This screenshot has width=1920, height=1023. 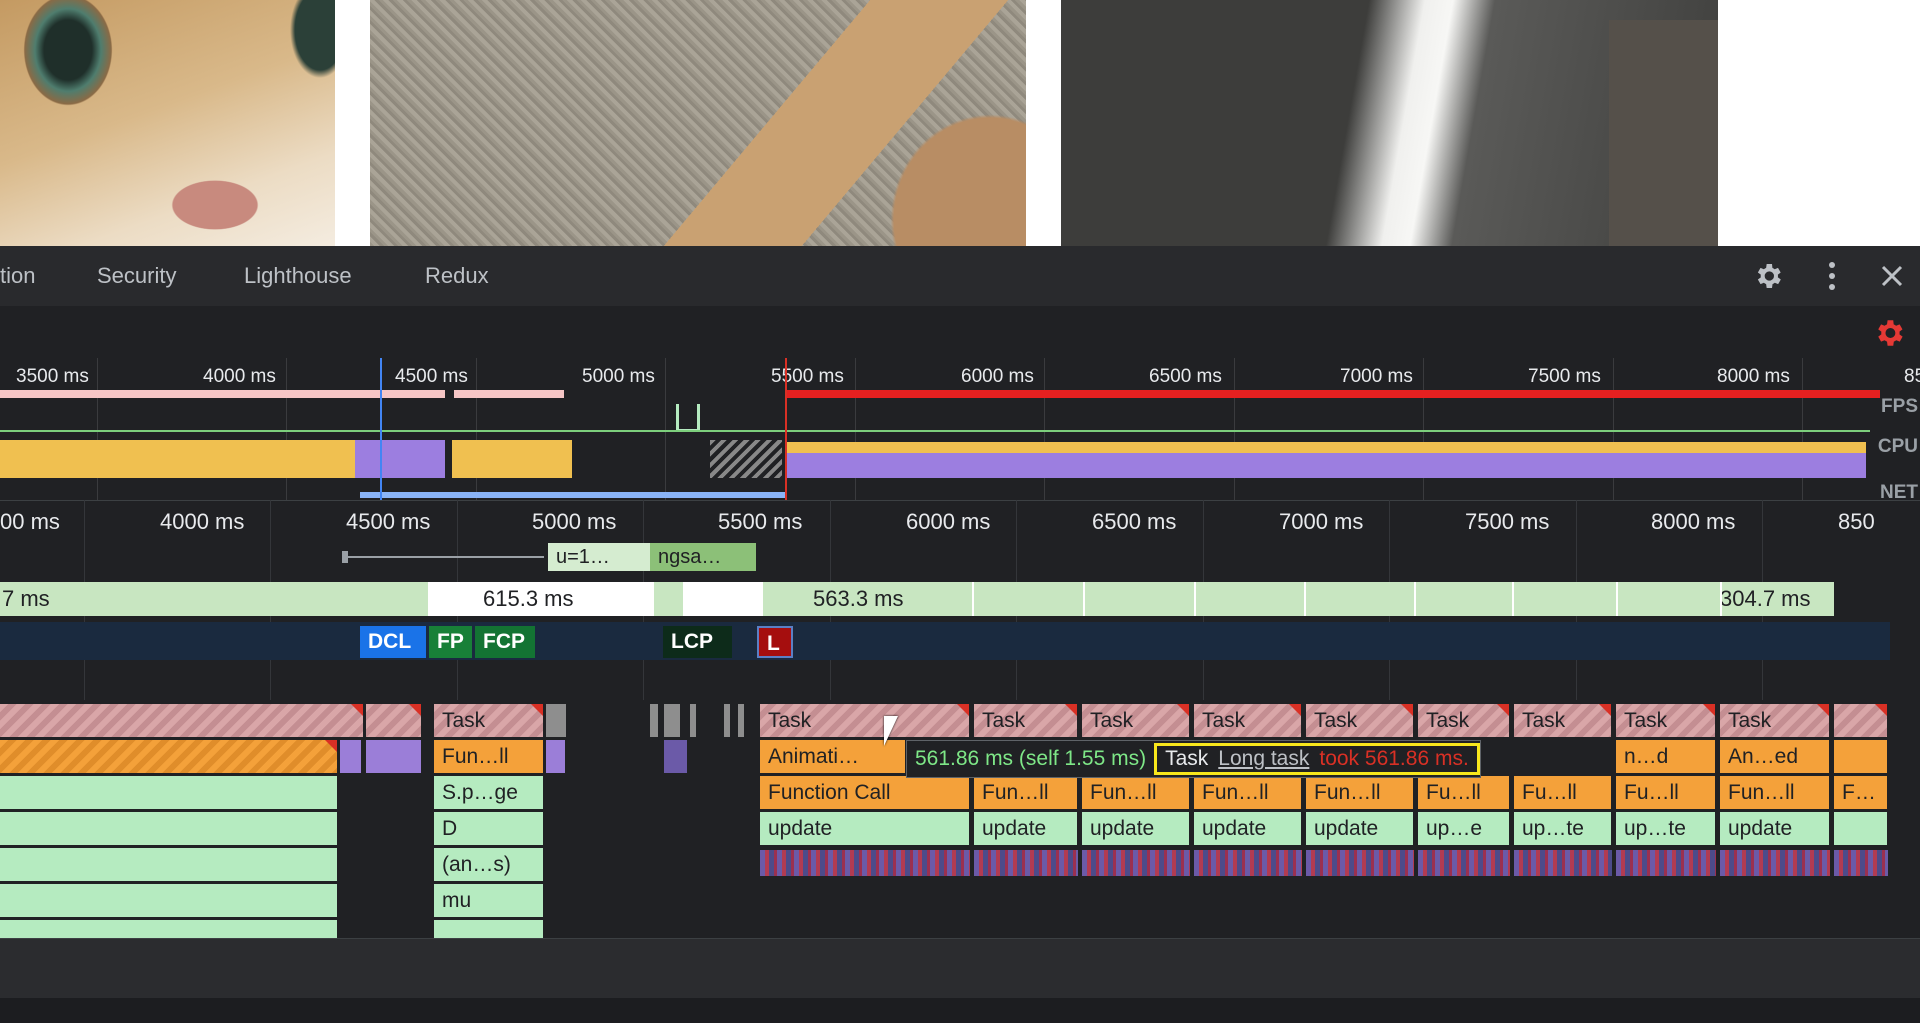 I want to click on ruler-tick: 5500 ms, so click(x=760, y=521).